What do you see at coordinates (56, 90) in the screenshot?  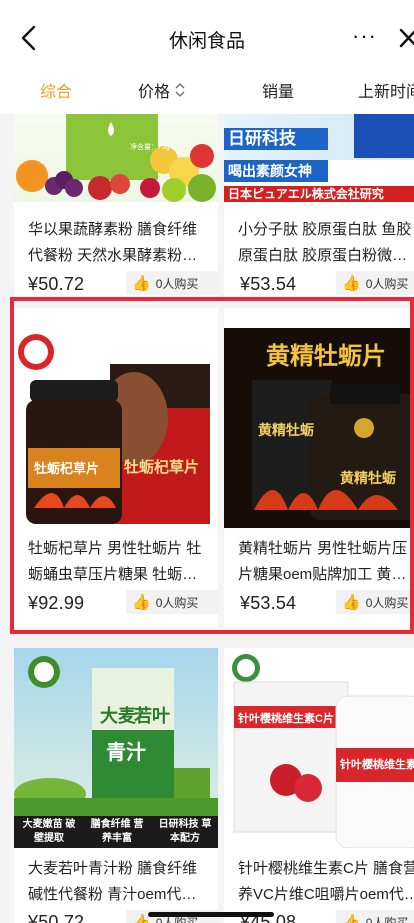 I see `tab-comprehensive: 综合` at bounding box center [56, 90].